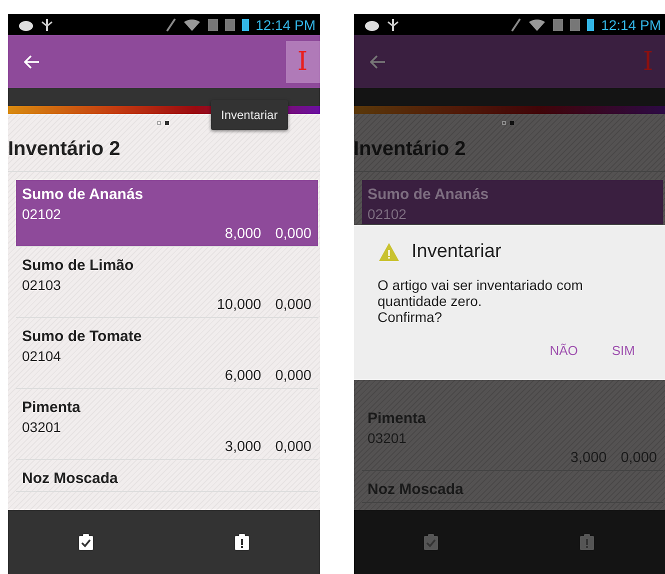 This screenshot has height=574, width=665. I want to click on item-name: Sumo de Limão, so click(78, 265).